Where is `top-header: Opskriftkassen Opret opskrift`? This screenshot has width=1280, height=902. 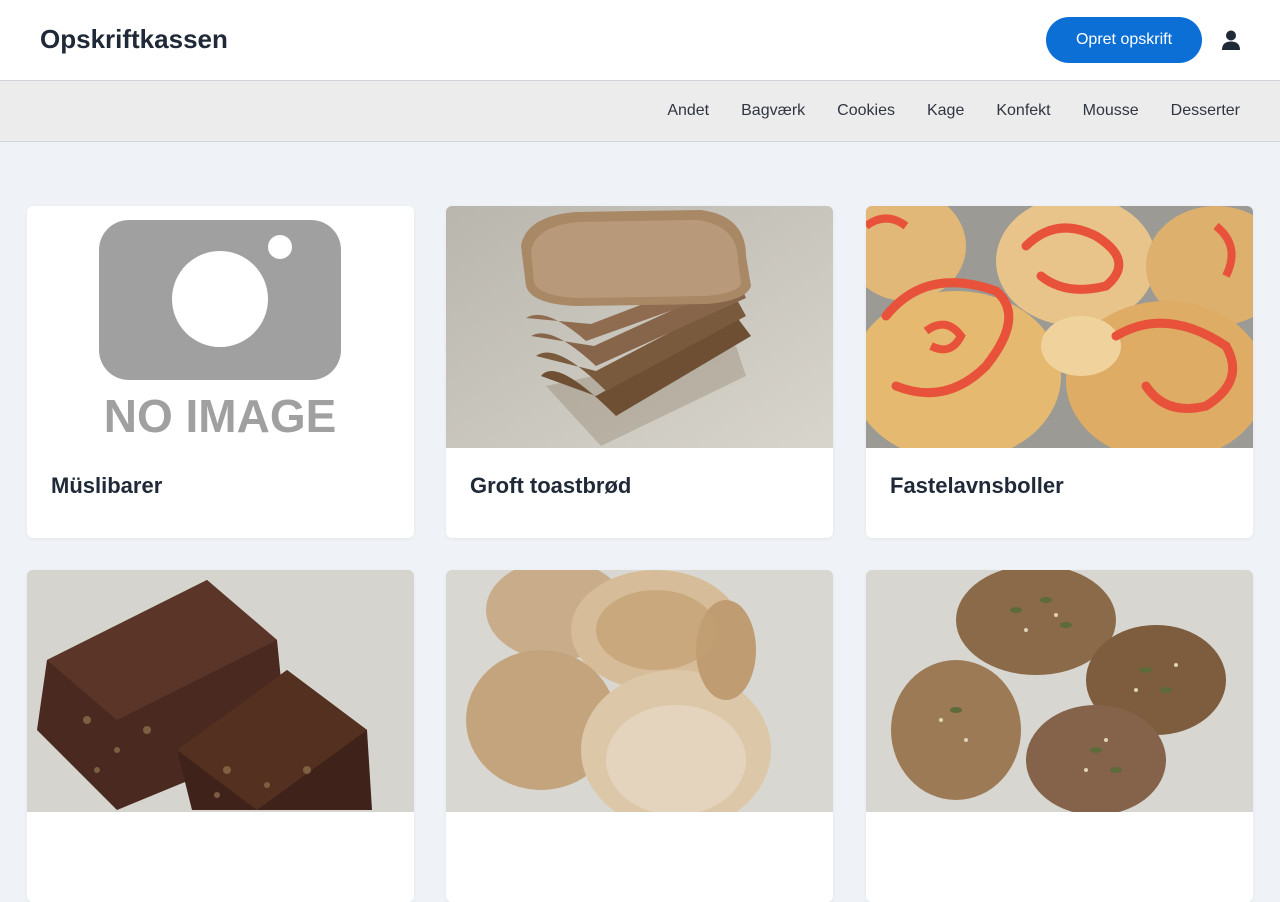 top-header: Opskriftkassen Opret opskrift is located at coordinates (640, 40).